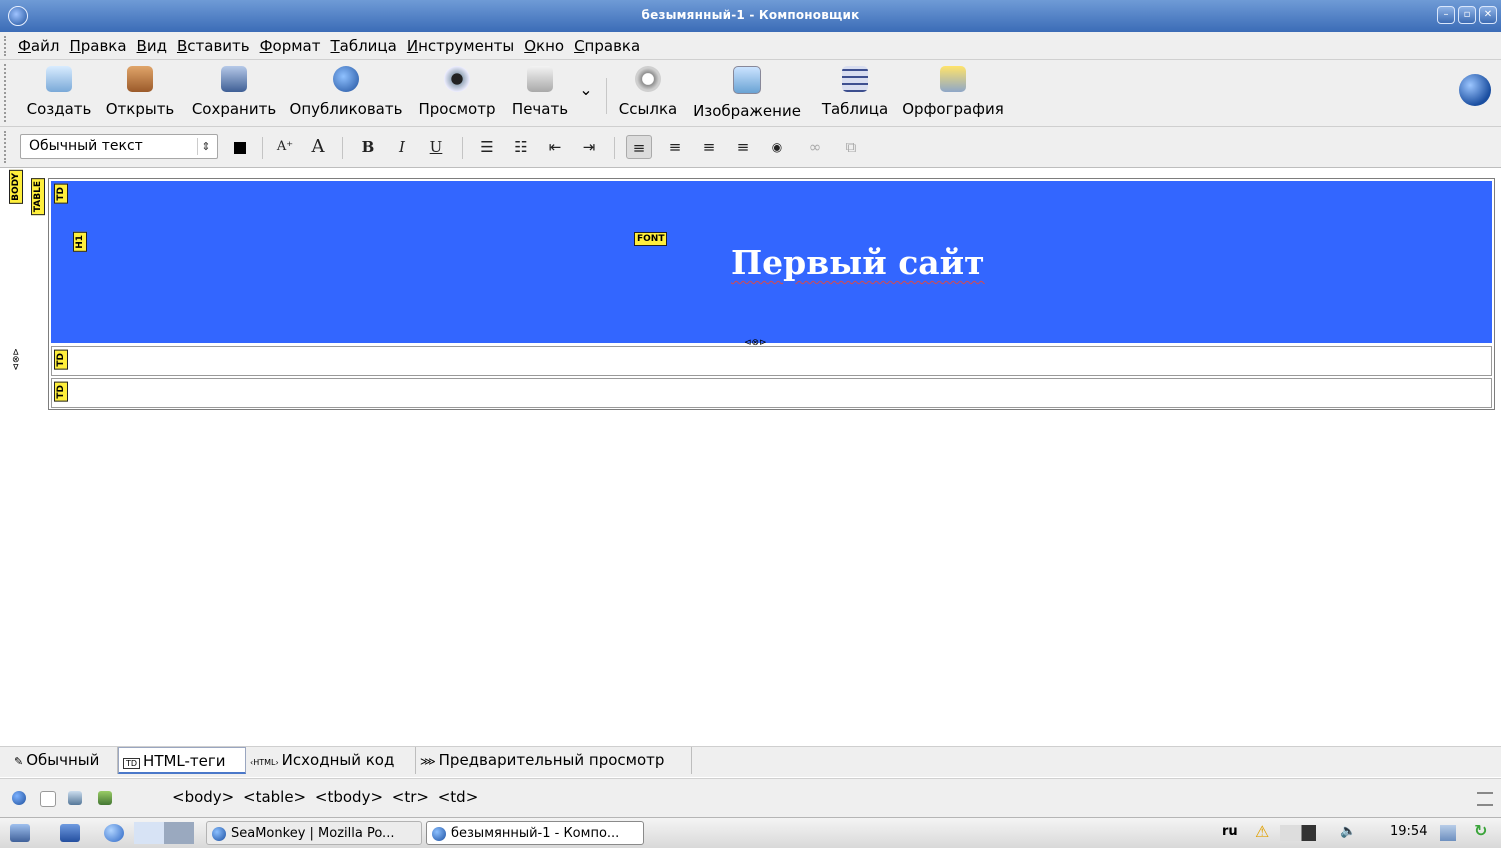 The height and width of the screenshot is (848, 1501). I want to click on seamonkey-icon, so click(219, 834).